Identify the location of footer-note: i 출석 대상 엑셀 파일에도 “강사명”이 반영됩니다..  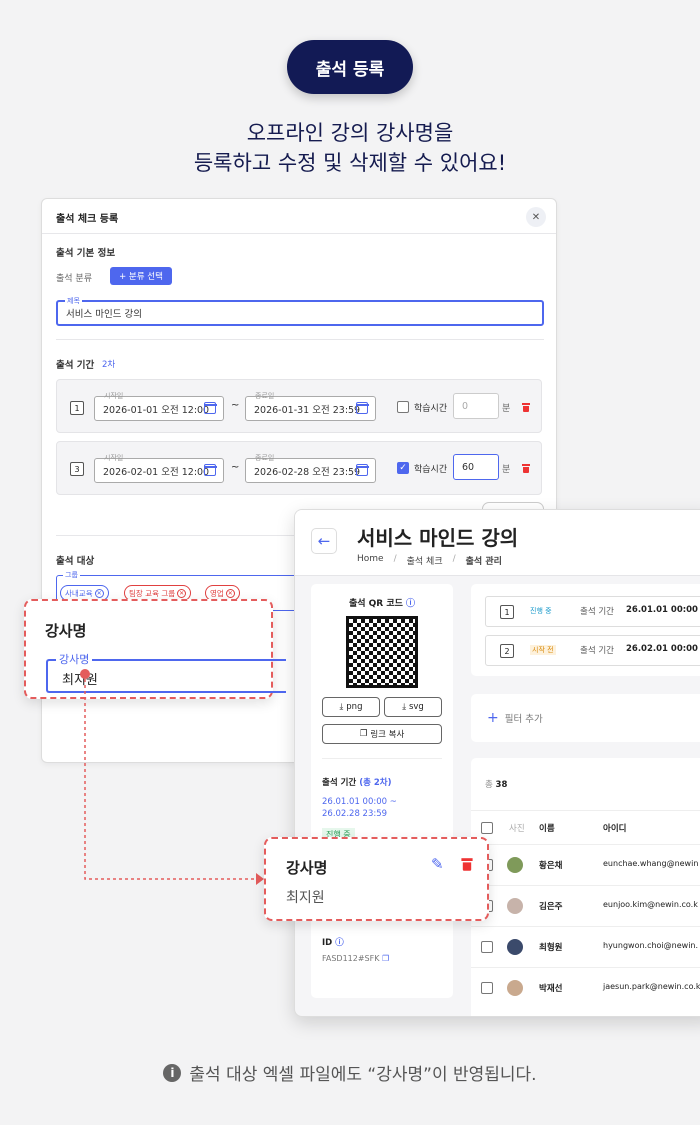
(350, 1072).